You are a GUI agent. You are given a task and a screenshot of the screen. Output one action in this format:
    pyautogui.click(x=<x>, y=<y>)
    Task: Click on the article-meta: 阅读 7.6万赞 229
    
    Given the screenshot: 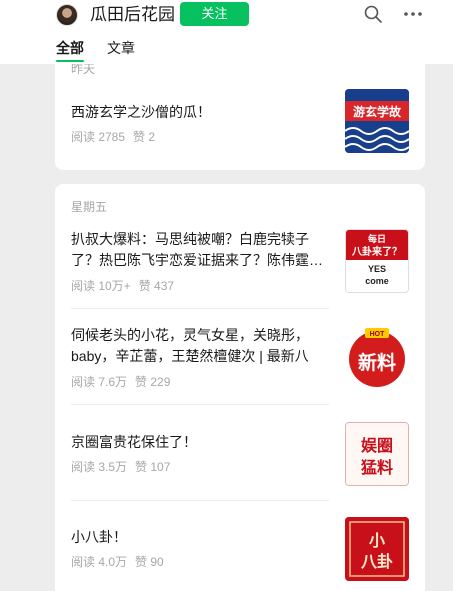 What is the action you would take?
    pyautogui.click(x=120, y=381)
    